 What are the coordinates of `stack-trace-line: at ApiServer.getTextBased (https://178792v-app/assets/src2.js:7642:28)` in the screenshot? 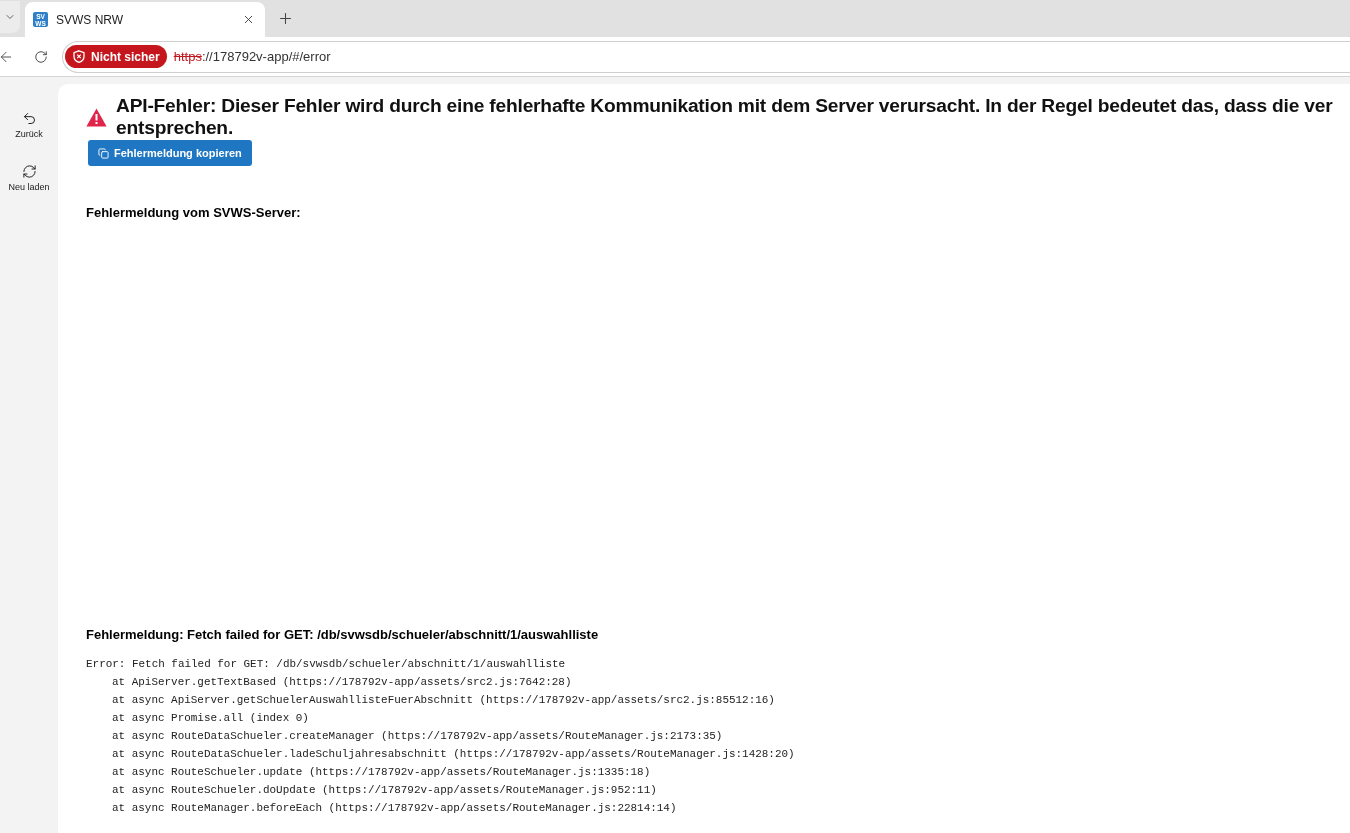 It's located at (342, 682).